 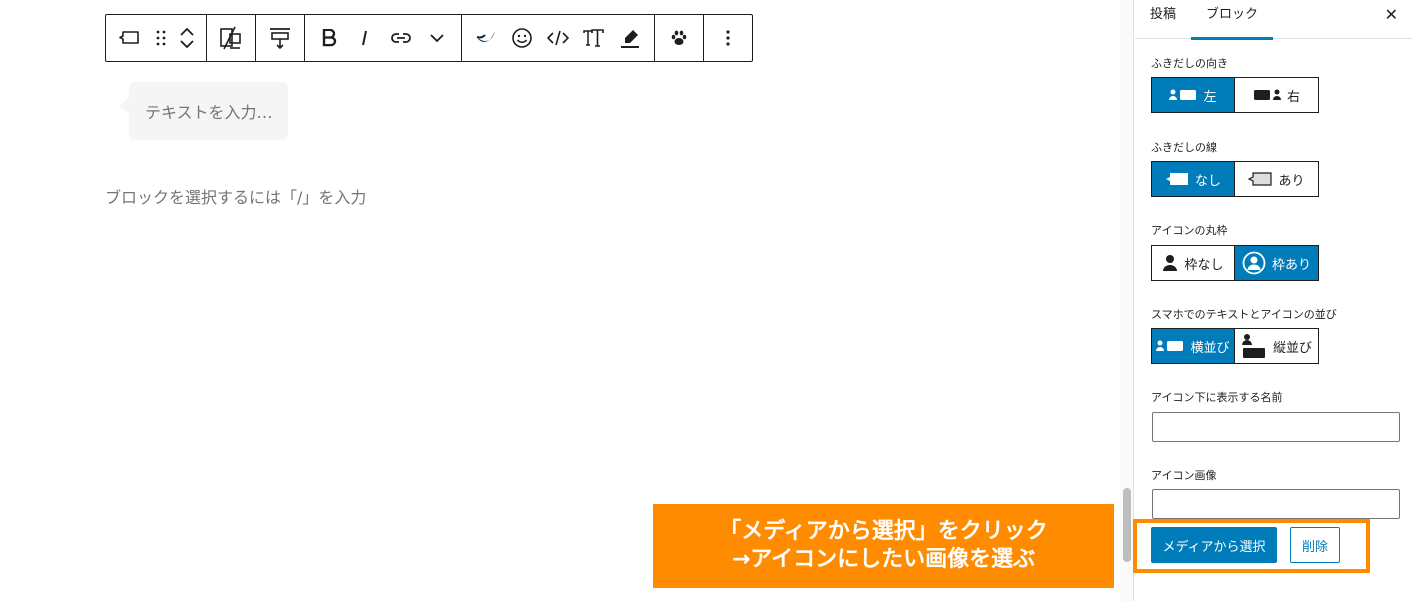 What do you see at coordinates (1210, 348) in the screenshot?
I see `layout-horizontal-label: 横並び` at bounding box center [1210, 348].